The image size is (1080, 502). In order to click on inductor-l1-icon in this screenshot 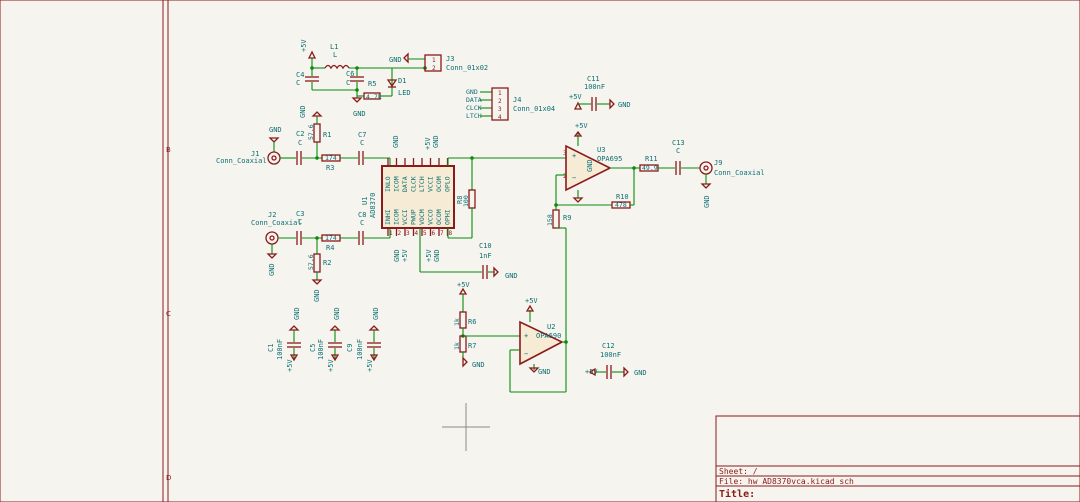, I will do `click(337, 67)`.